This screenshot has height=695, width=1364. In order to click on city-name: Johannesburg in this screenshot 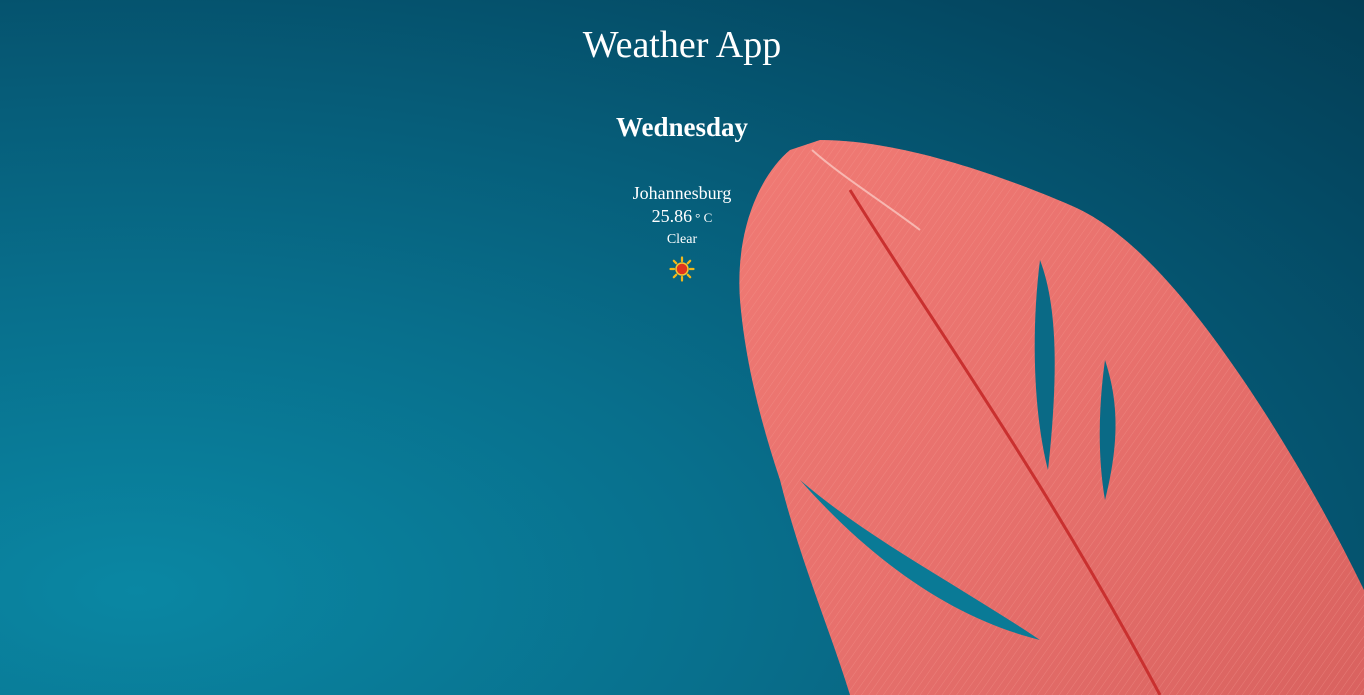, I will do `click(682, 193)`.